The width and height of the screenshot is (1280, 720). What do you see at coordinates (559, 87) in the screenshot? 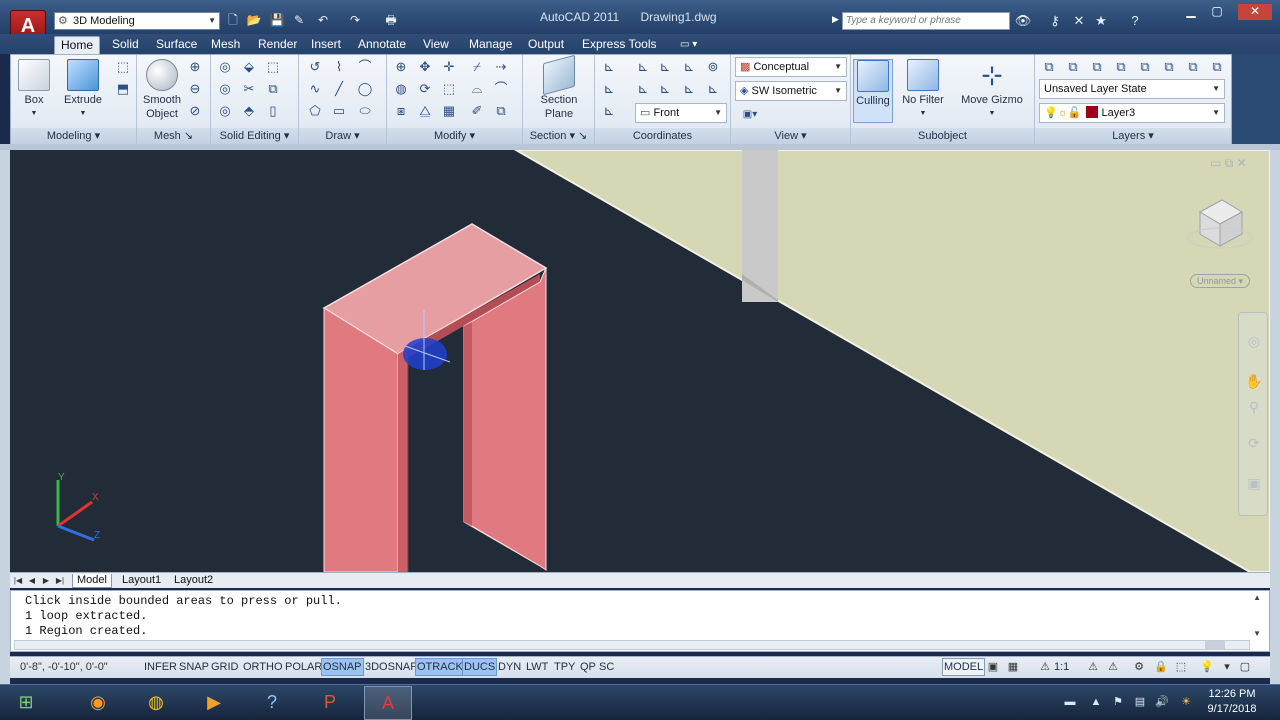
I see `section-plane-button: Section Plane` at bounding box center [559, 87].